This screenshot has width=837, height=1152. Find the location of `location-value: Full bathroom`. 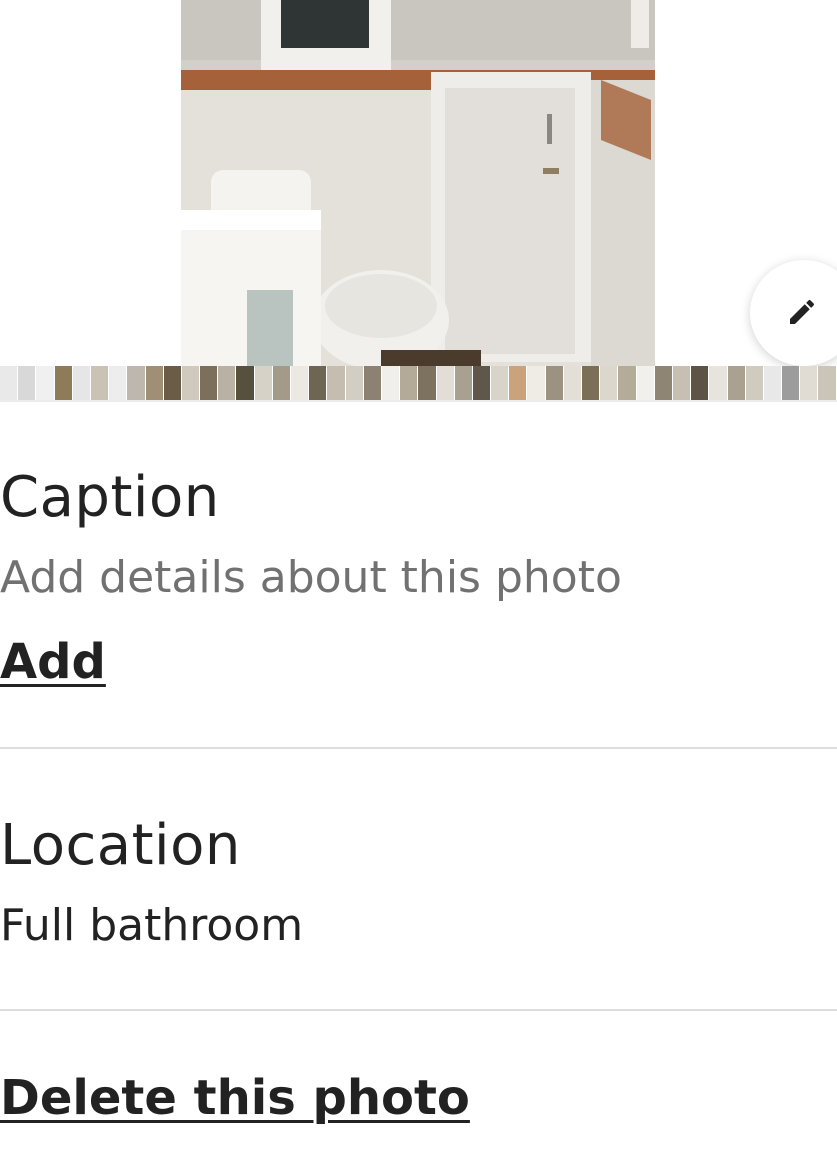

location-value: Full bathroom is located at coordinates (418, 926).